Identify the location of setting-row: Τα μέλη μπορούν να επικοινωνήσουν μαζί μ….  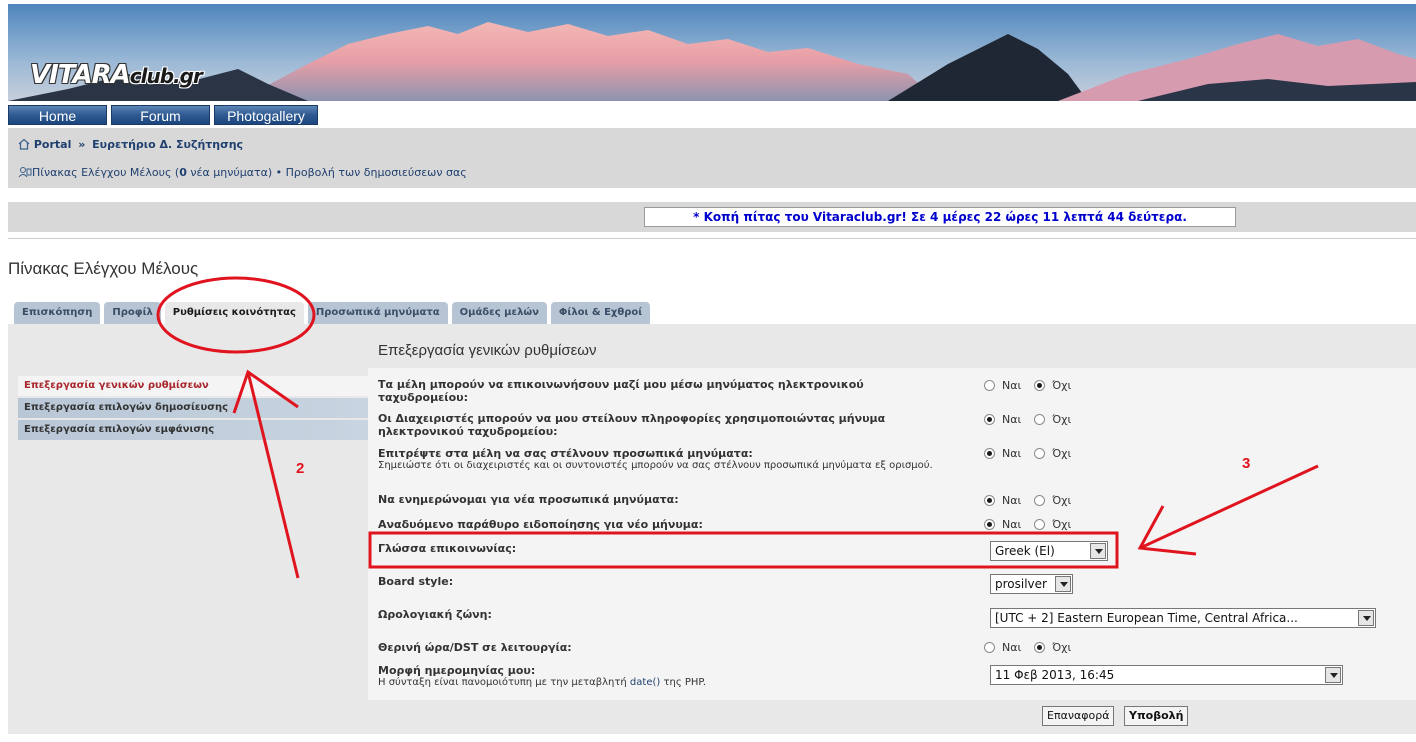
(658, 391).